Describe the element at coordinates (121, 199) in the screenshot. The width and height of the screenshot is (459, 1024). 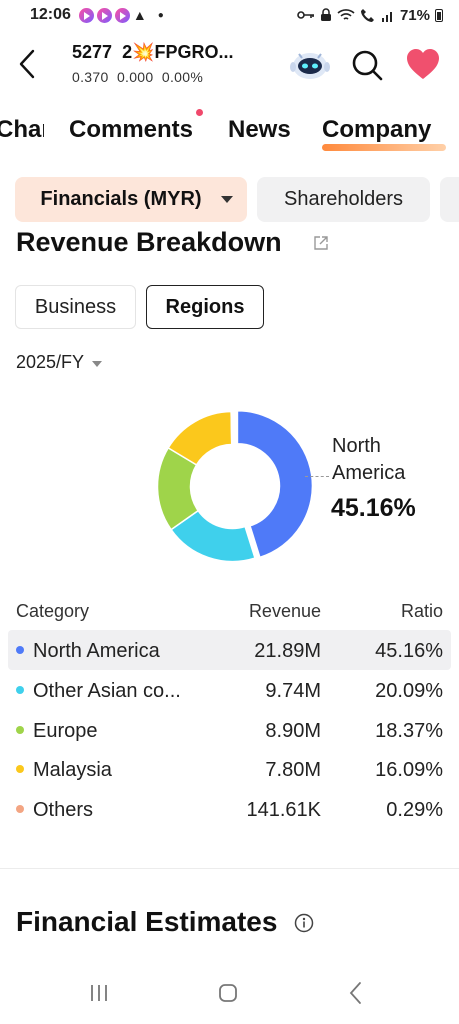
I see `financials-label: Financials (MYR)` at that location.